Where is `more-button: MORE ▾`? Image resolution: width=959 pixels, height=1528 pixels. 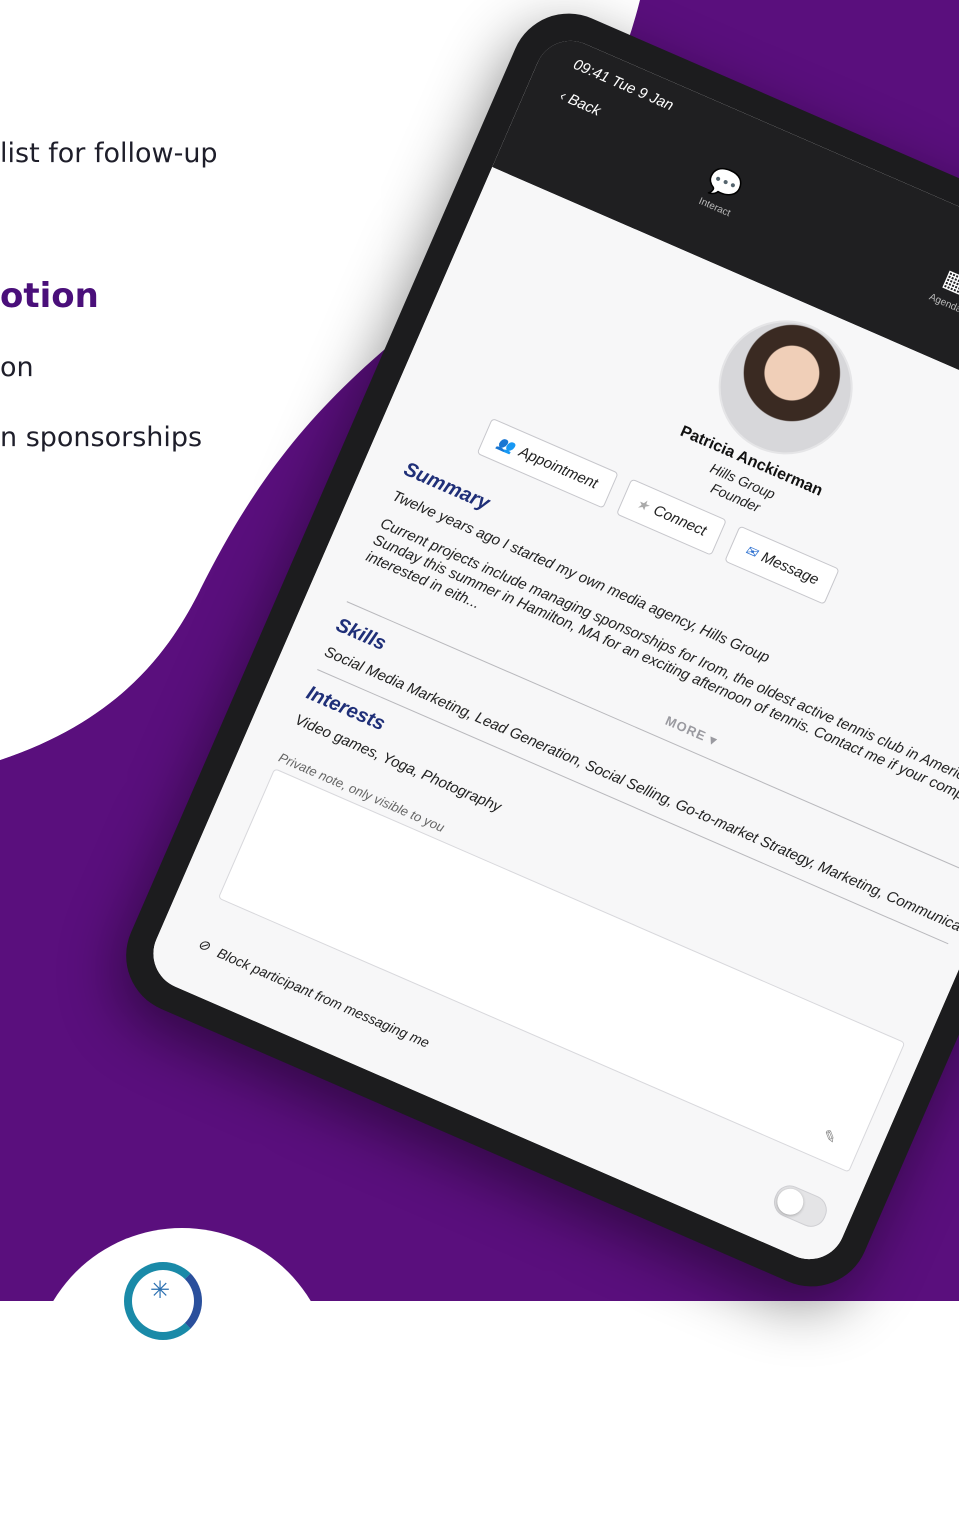 more-button: MORE ▾ is located at coordinates (691, 731).